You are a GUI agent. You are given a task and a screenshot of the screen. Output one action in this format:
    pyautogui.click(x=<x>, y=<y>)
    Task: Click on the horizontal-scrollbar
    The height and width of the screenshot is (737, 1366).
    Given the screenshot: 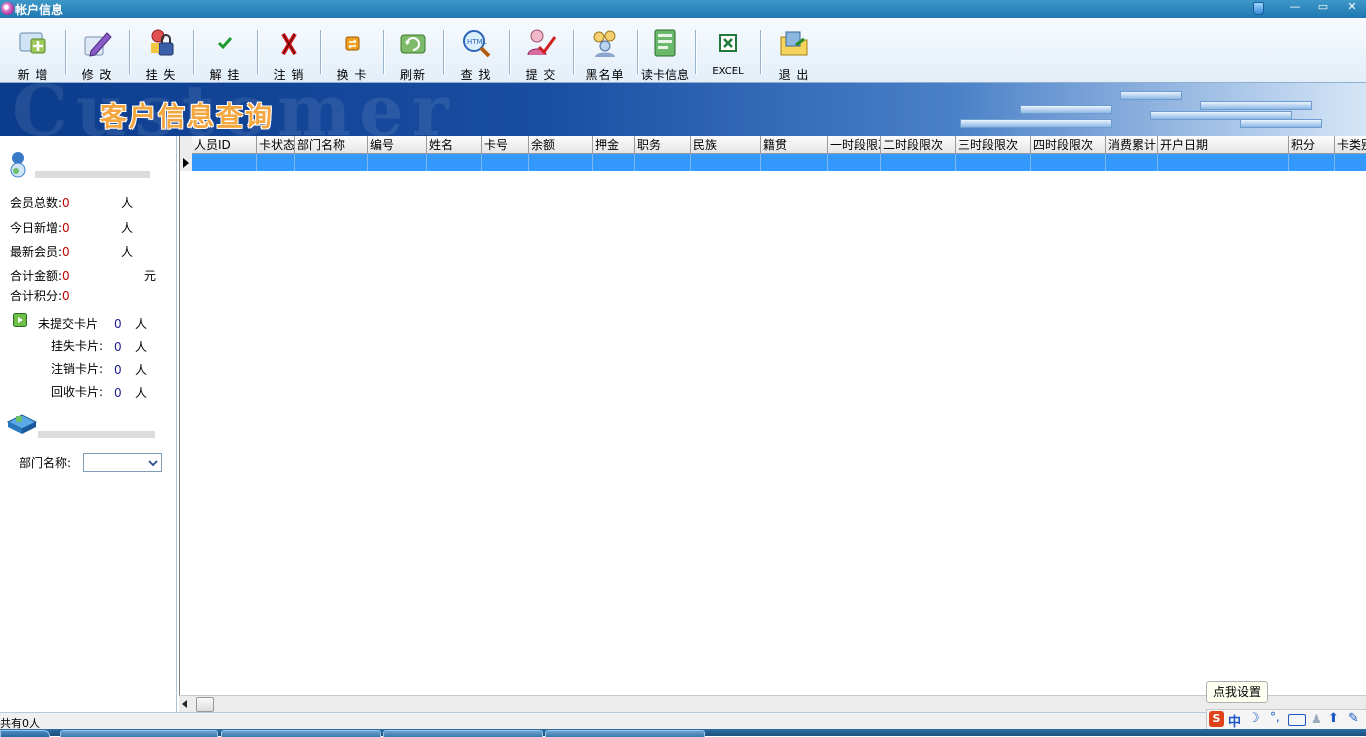 What is the action you would take?
    pyautogui.click(x=772, y=703)
    